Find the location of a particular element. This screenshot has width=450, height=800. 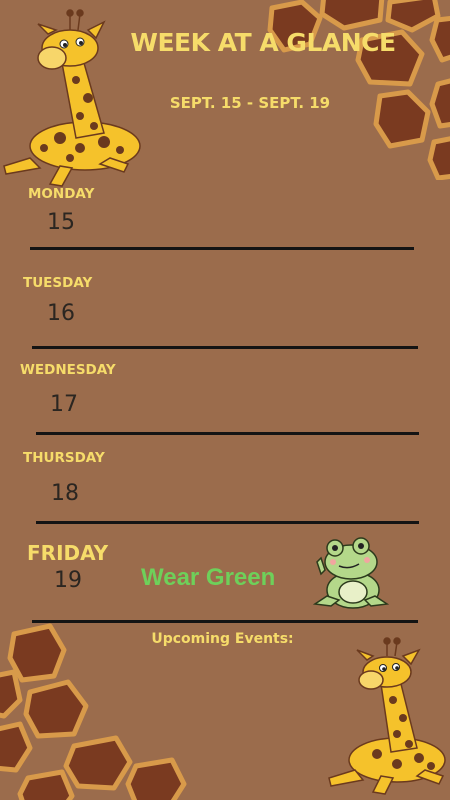

giraffe-illustration-bottom is located at coordinates (387, 716).